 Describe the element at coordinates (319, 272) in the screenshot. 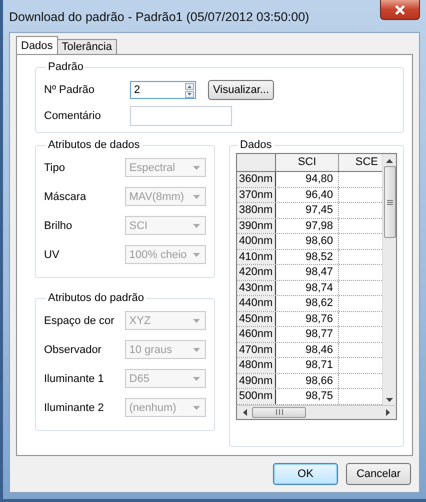

I see `table-cell: 98,47` at that location.